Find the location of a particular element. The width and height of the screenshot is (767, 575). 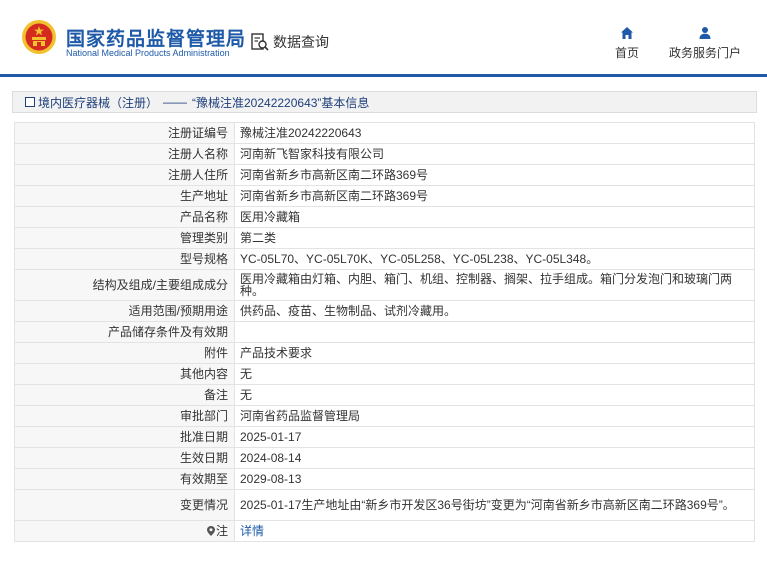

field-label: 产品名称 is located at coordinates (124, 217).